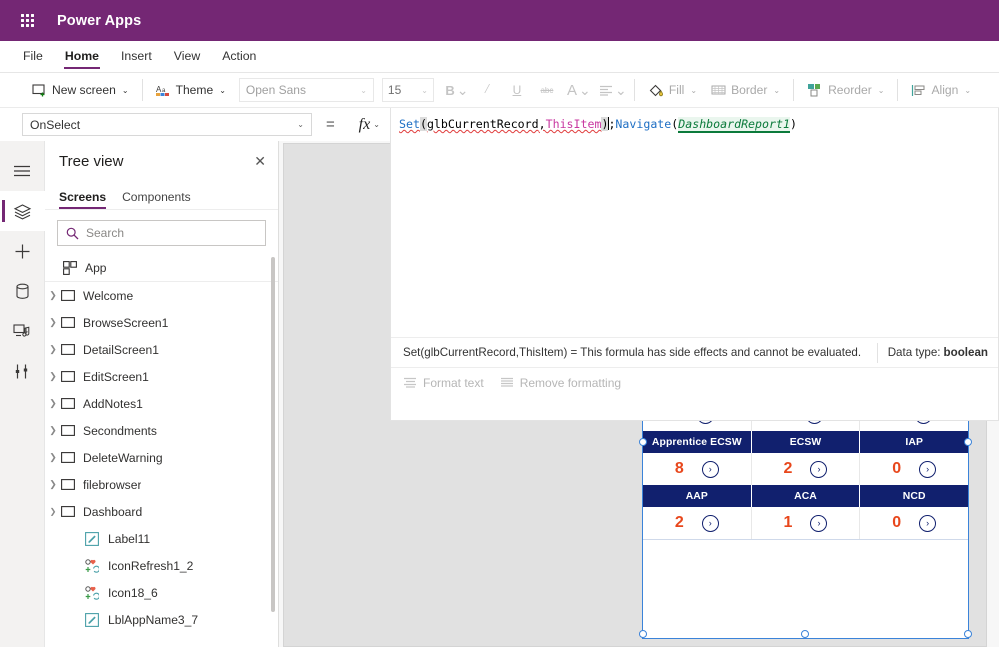 The height and width of the screenshot is (647, 999). What do you see at coordinates (457, 90) in the screenshot?
I see `bold-button: B ⌄` at bounding box center [457, 90].